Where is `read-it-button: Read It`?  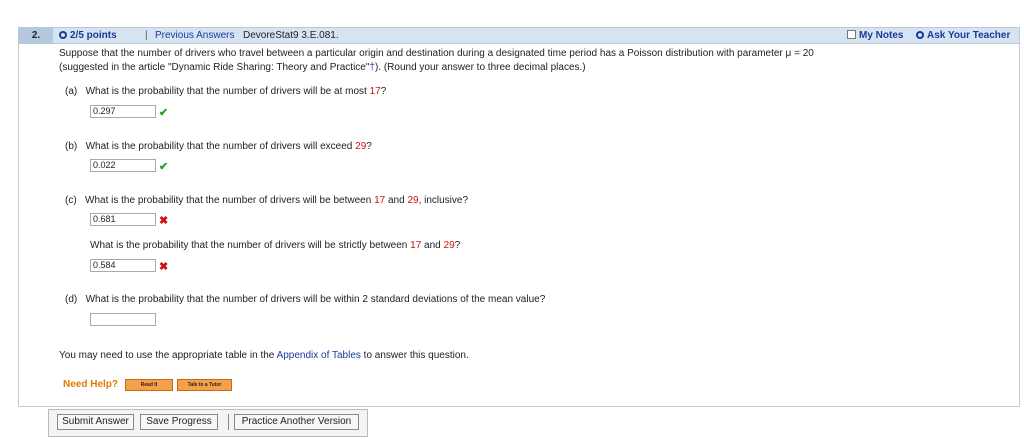 read-it-button: Read It is located at coordinates (149, 385).